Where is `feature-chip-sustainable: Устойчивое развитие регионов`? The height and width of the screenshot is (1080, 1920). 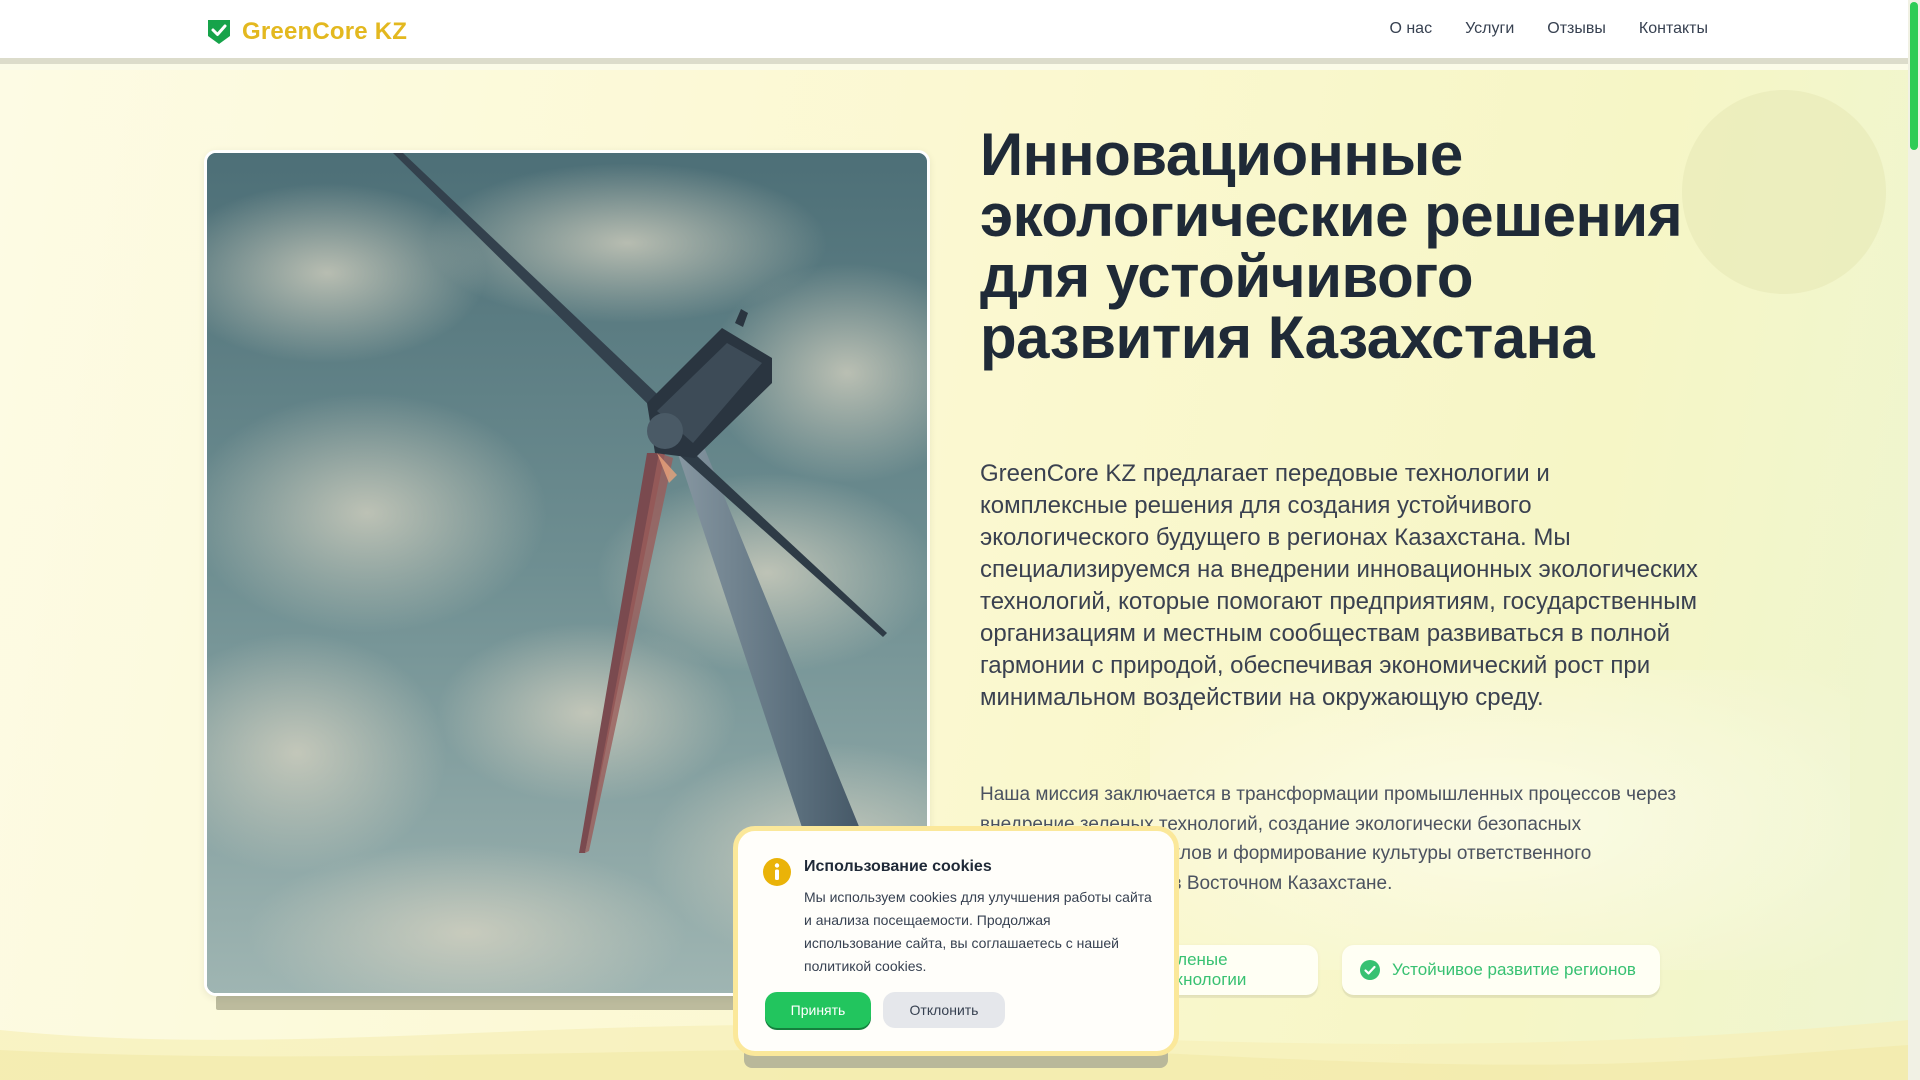
feature-chip-sustainable: Устойчивое развитие регионов is located at coordinates (1501, 970).